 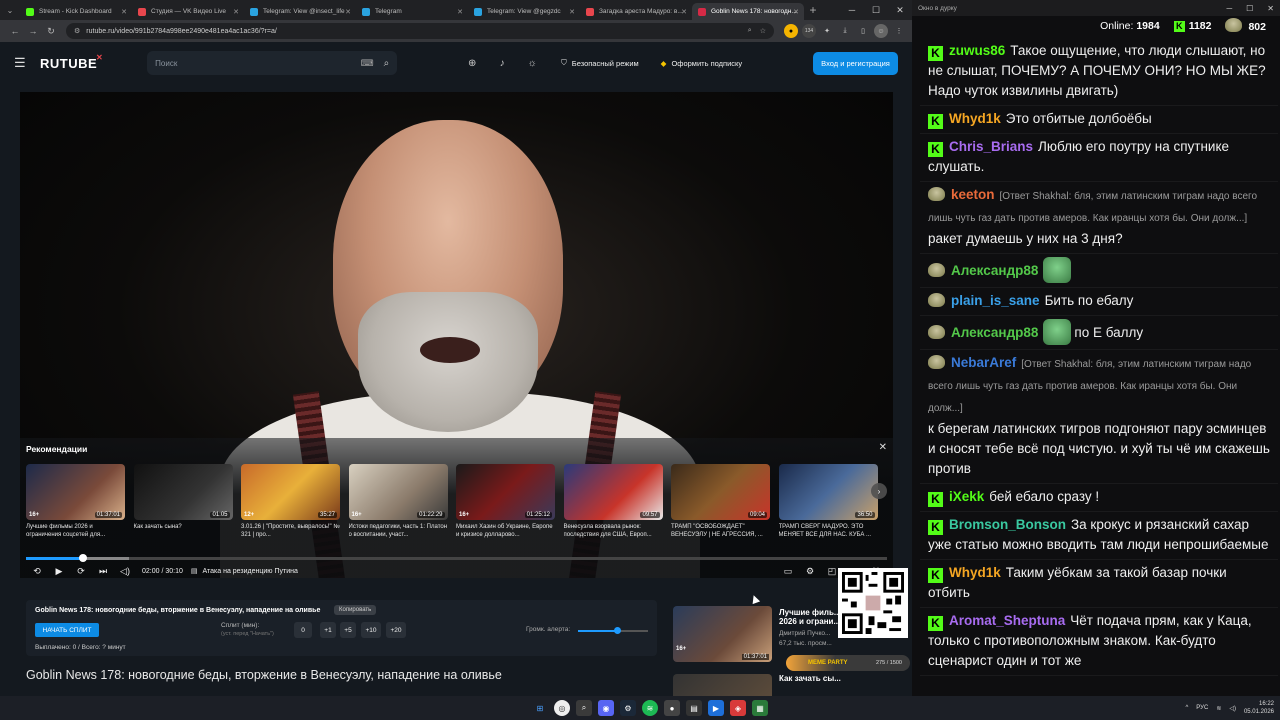 I want to click on extension-icon: ●, so click(x=791, y=31).